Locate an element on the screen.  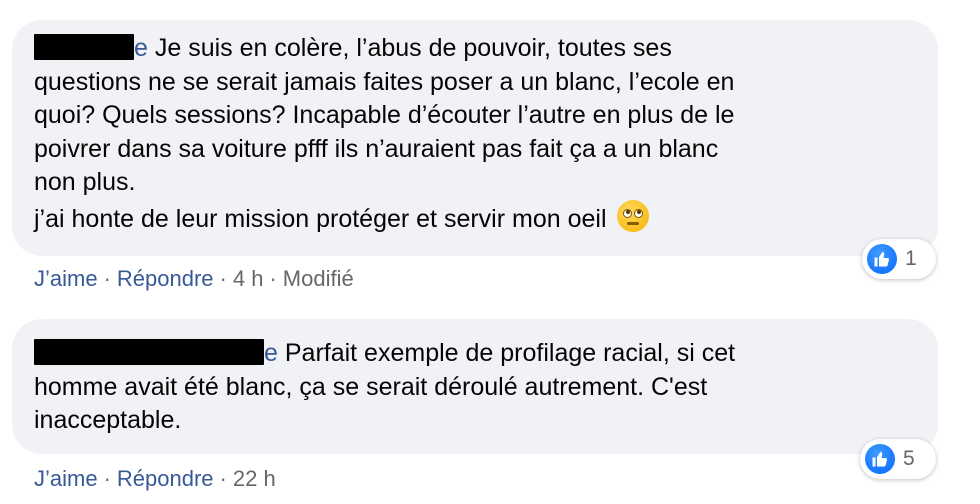
comment-actions: J’aime · Répondre · 4 h · Modifié is located at coordinates (194, 279).